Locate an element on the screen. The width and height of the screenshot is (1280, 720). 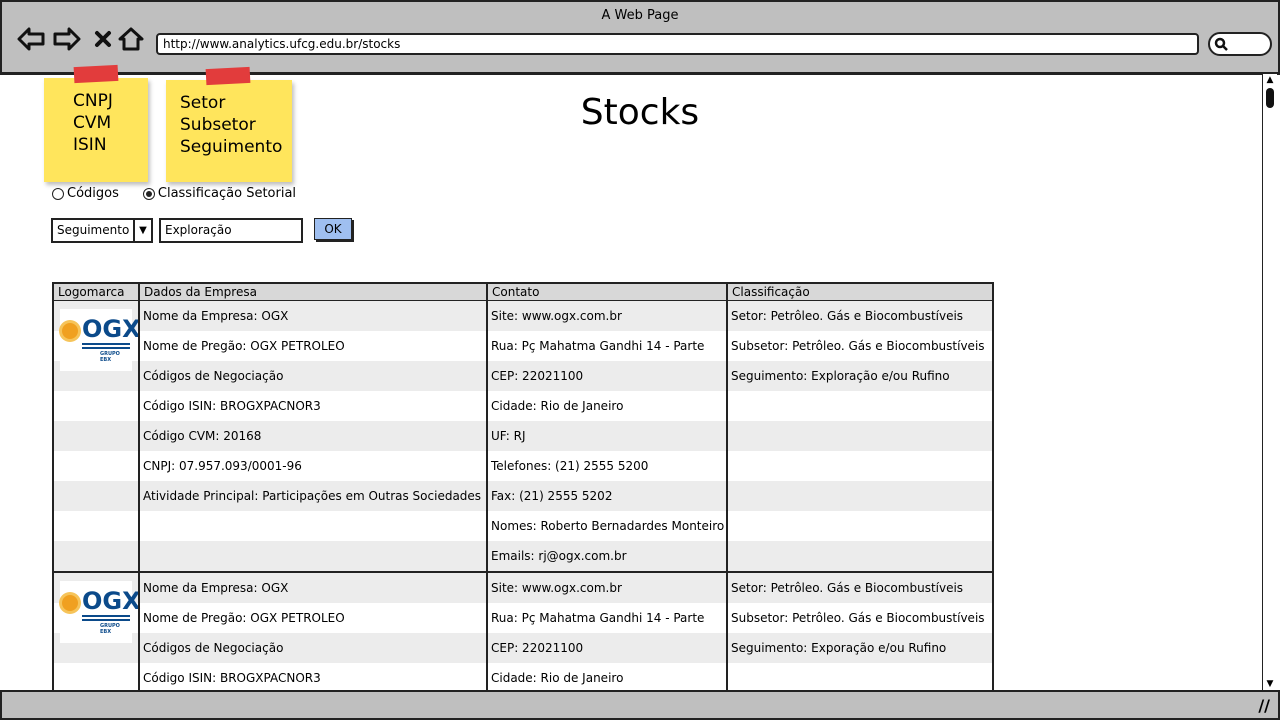
note-line: Subsetor is located at coordinates (218, 125).